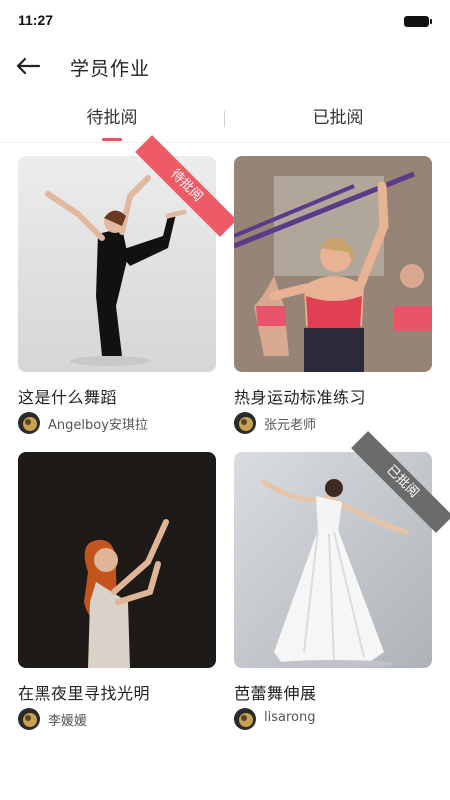 The width and height of the screenshot is (450, 800). What do you see at coordinates (225, 66) in the screenshot?
I see `nav-bar: 学员作业` at bounding box center [225, 66].